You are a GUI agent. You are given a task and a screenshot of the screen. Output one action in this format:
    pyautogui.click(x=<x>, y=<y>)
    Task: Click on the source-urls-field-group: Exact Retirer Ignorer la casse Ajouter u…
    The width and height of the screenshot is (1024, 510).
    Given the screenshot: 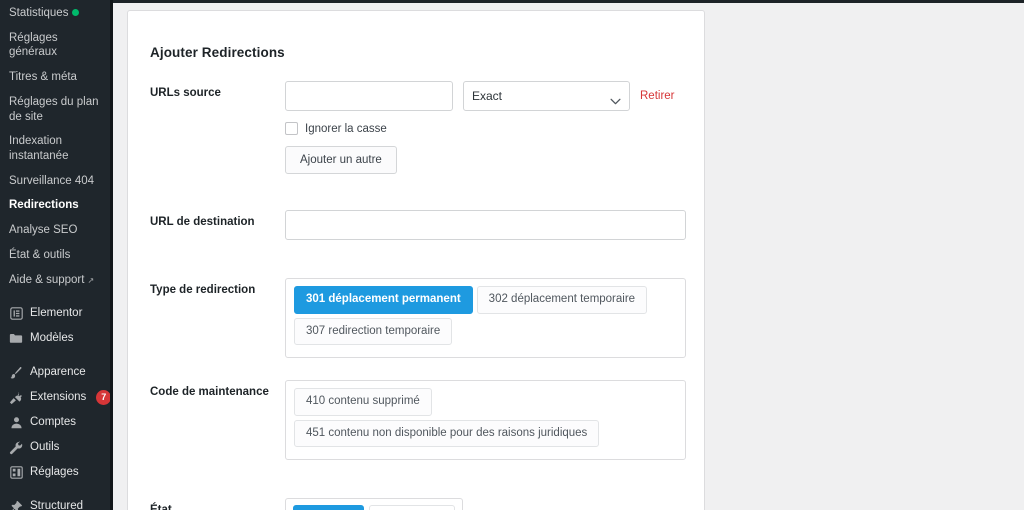 What is the action you would take?
    pyautogui.click(x=494, y=128)
    